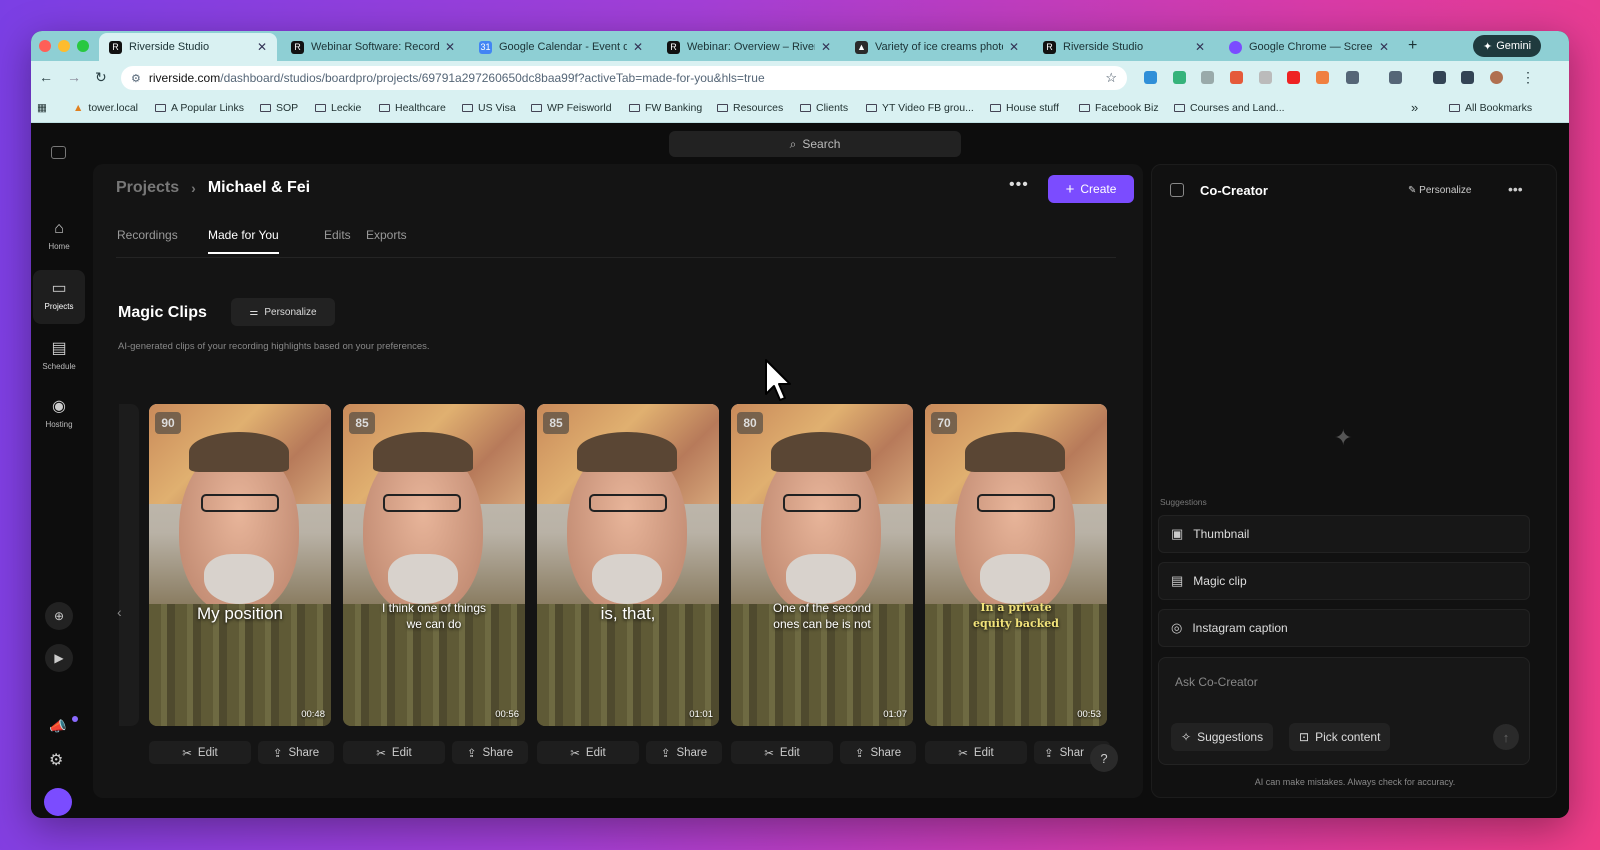 This screenshot has width=1600, height=850. Describe the element at coordinates (147, 240) in the screenshot. I see `tab-recordings: Recordings` at that location.